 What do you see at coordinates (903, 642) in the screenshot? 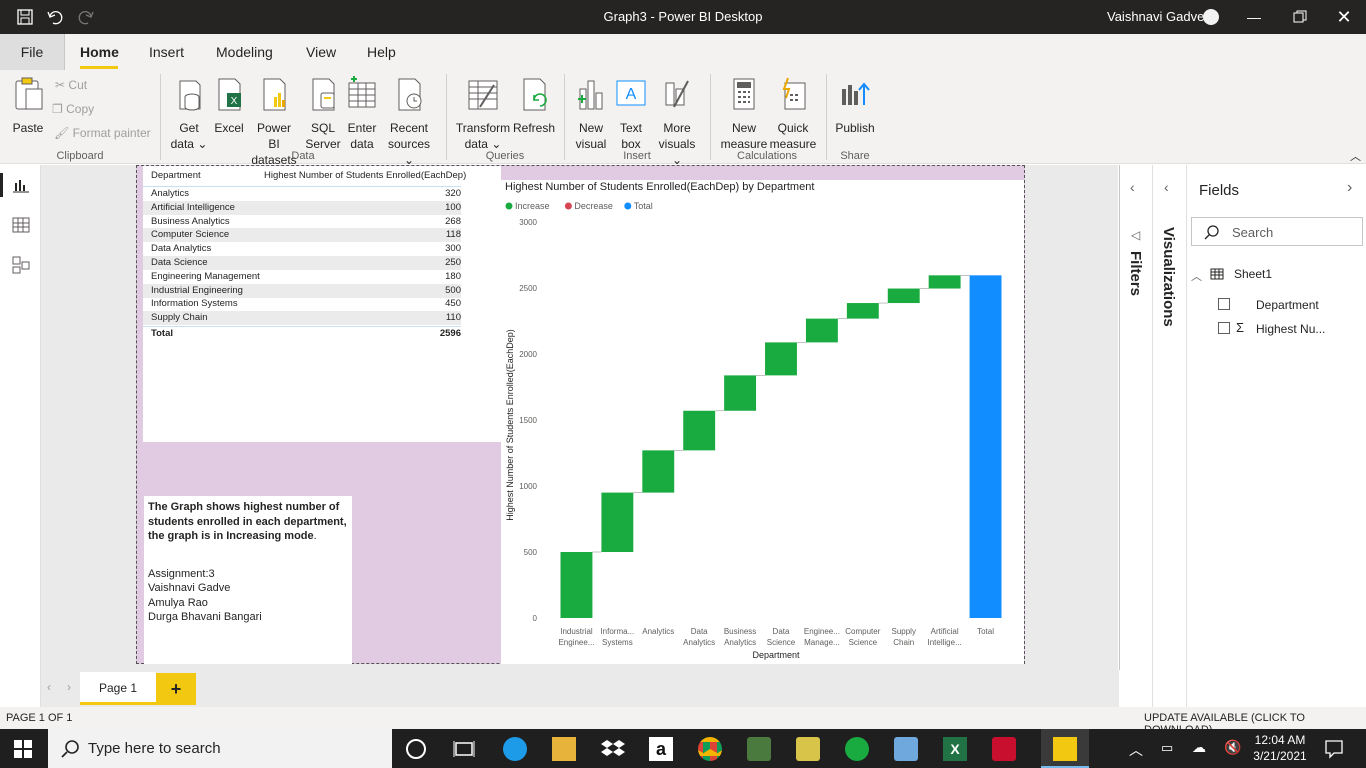
I see `x-tick-label: Chain` at bounding box center [903, 642].